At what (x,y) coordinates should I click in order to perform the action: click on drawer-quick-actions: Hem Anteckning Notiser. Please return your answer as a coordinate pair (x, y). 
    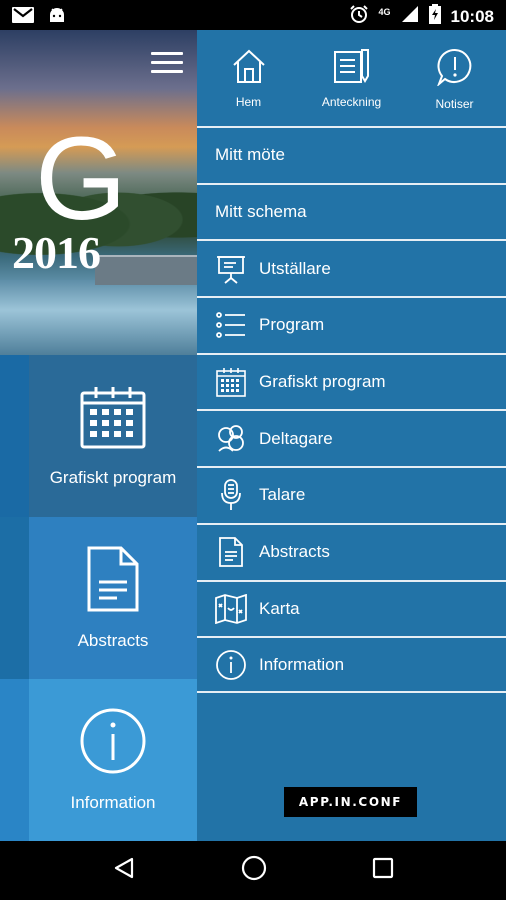
    Looking at the image, I should click on (351, 78).